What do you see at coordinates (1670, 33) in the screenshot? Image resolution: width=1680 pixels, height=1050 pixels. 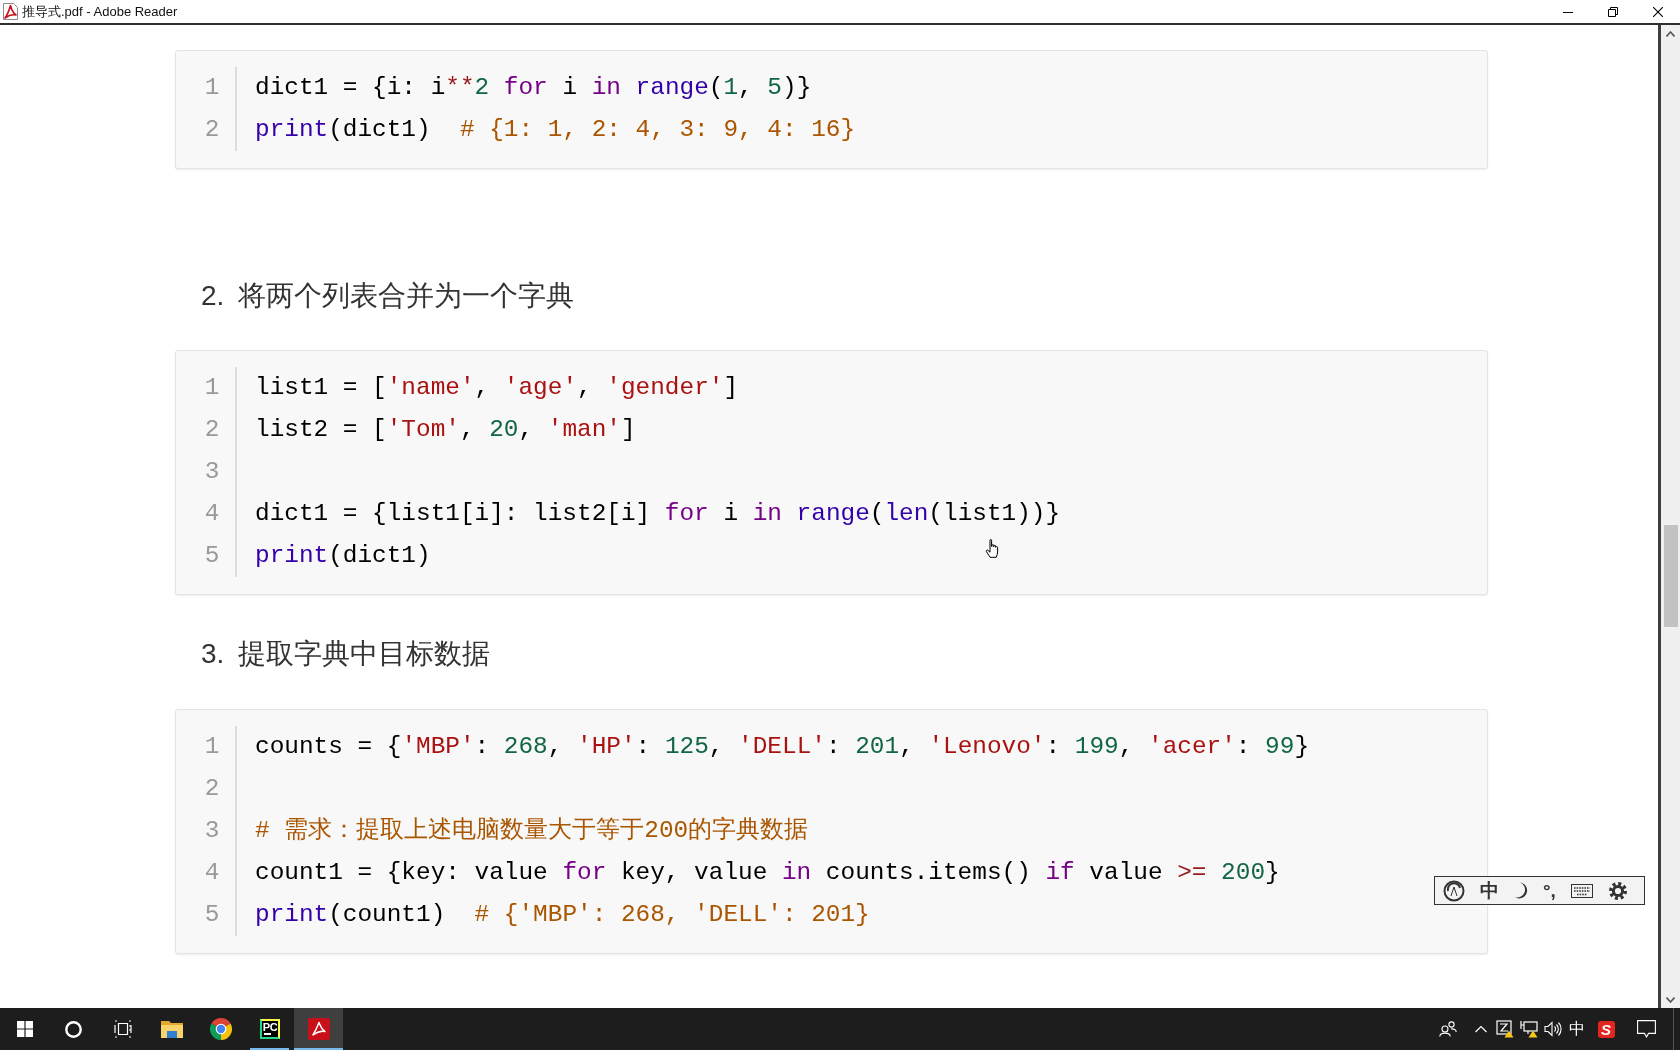 I see `caret-up-icon` at bounding box center [1670, 33].